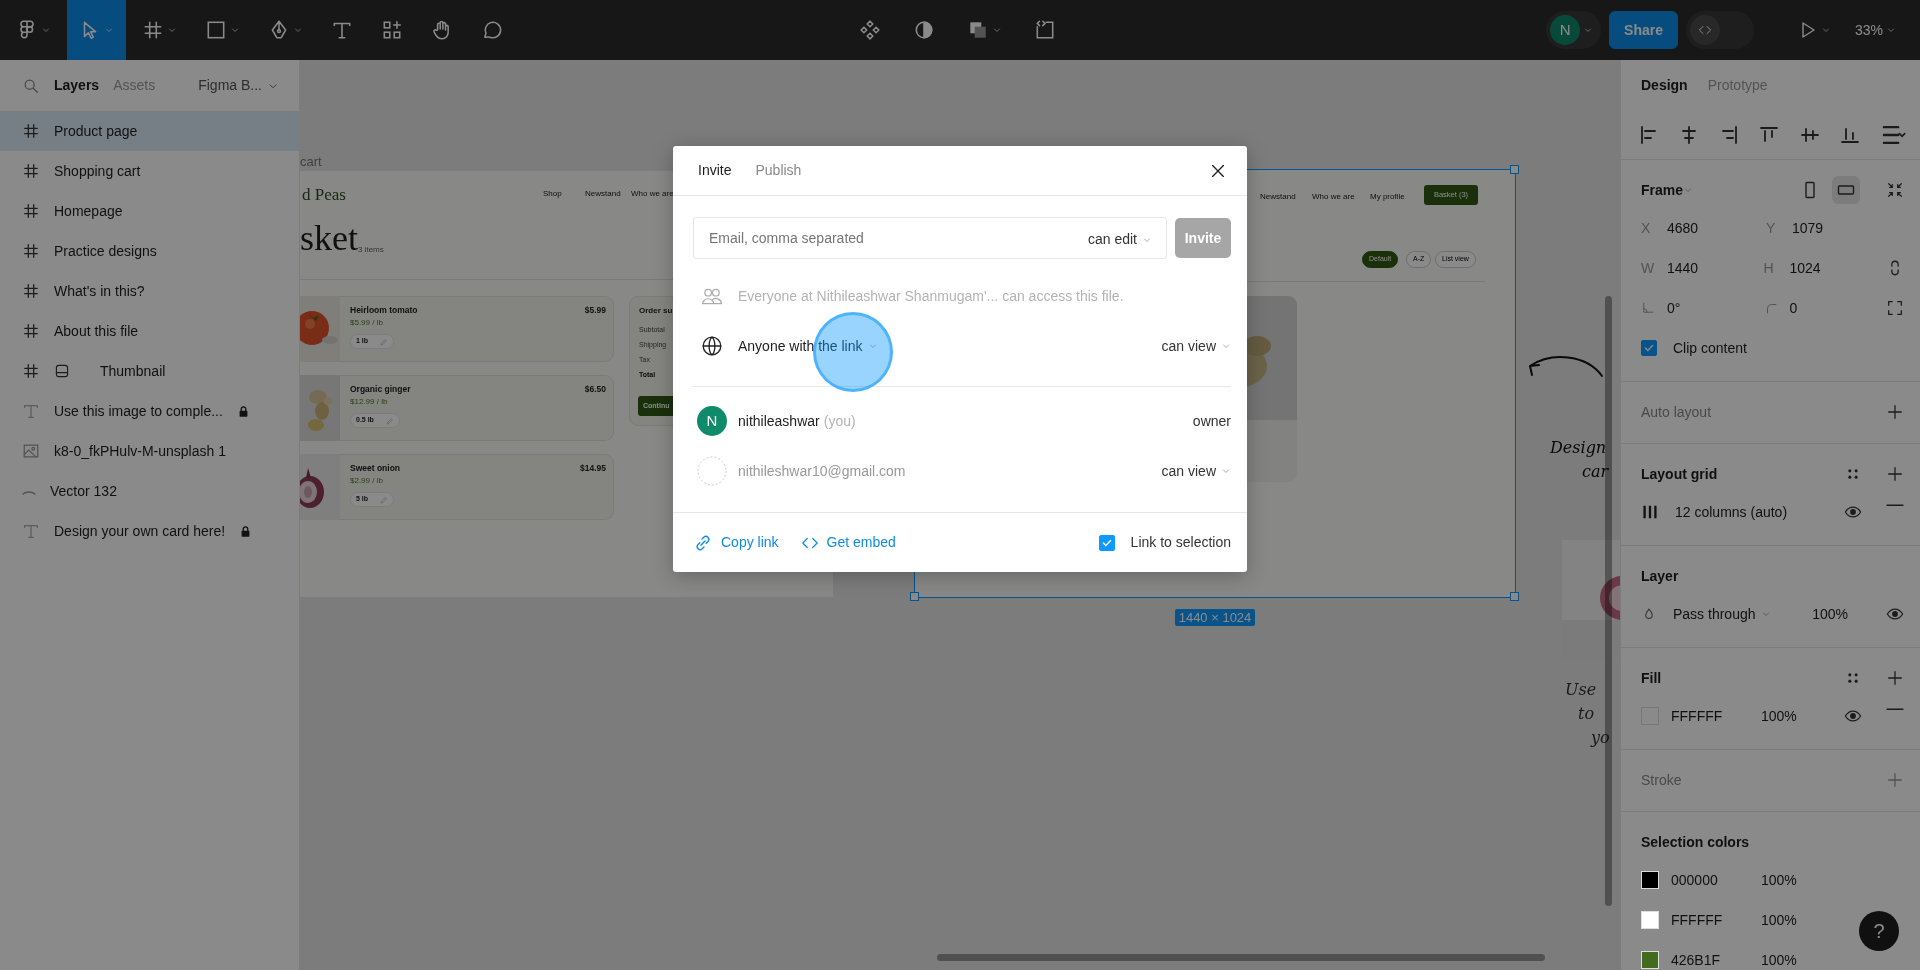  What do you see at coordinates (1586, 714) in the screenshot?
I see `handwritten-note: to` at bounding box center [1586, 714].